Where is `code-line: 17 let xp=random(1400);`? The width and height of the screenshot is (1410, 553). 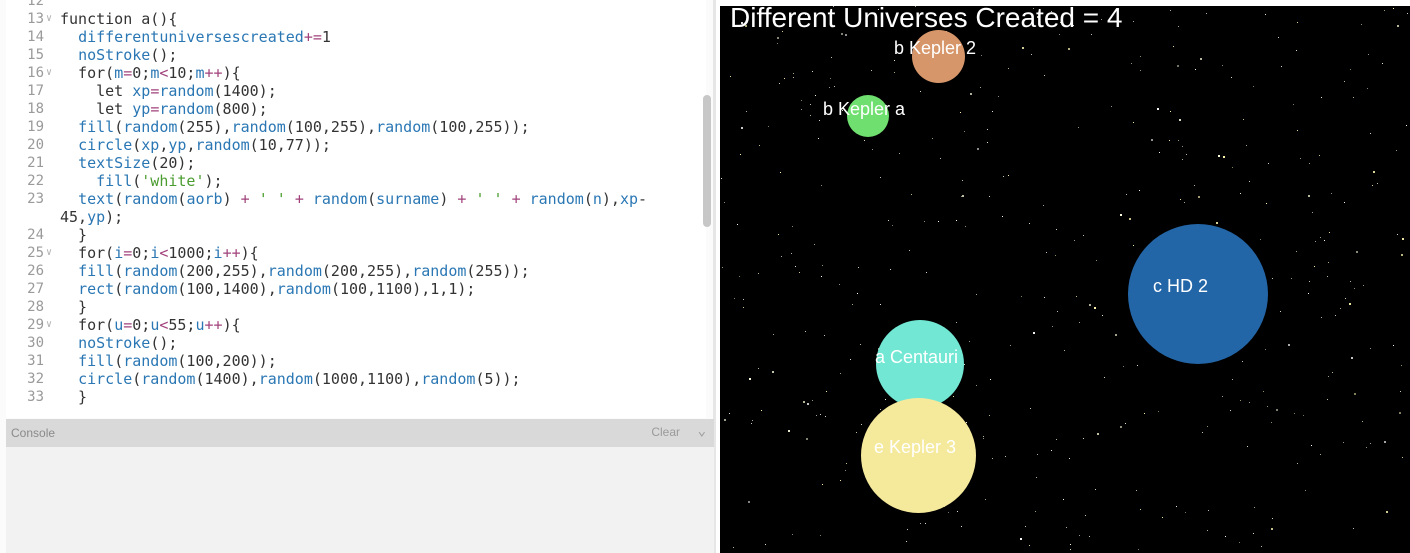 code-line: 17 let xp=random(1400); is located at coordinates (356, 91).